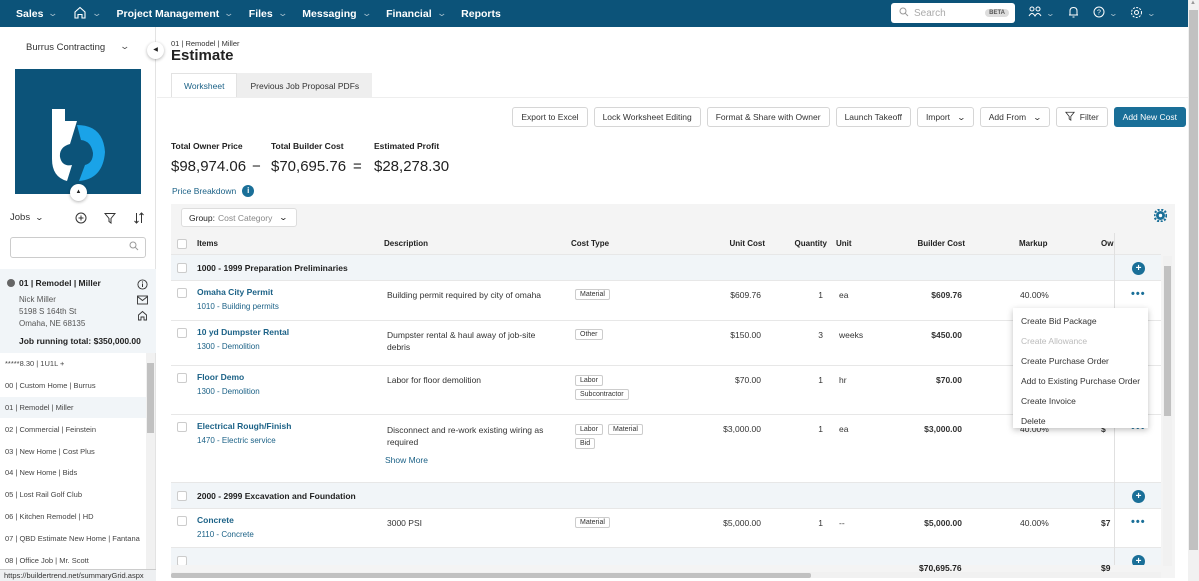  Describe the element at coordinates (78, 247) in the screenshot. I see `jobs-search-input` at that location.